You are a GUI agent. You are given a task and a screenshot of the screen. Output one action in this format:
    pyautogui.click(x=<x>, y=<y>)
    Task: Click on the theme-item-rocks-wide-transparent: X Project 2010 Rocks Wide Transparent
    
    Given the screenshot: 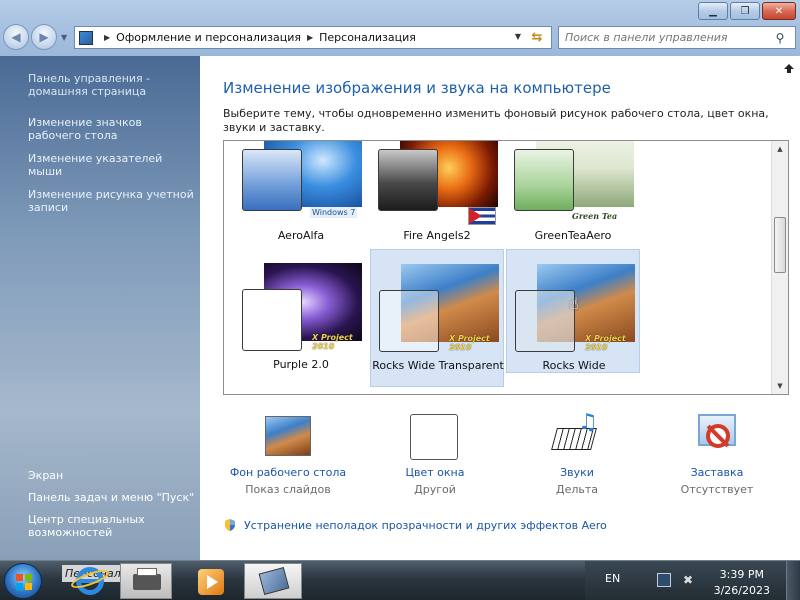 What is the action you would take?
    pyautogui.click(x=437, y=318)
    